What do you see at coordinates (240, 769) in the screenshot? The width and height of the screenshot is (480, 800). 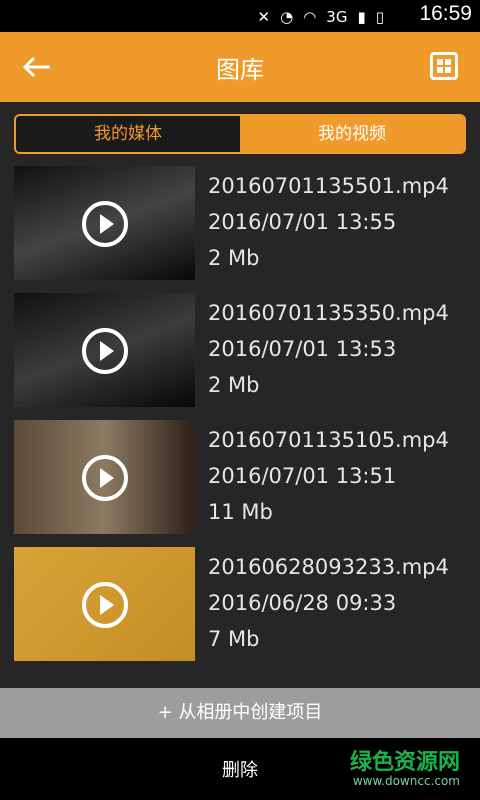 I see `footer-bar: 删除 绿色资源网 www.downcc.com` at bounding box center [240, 769].